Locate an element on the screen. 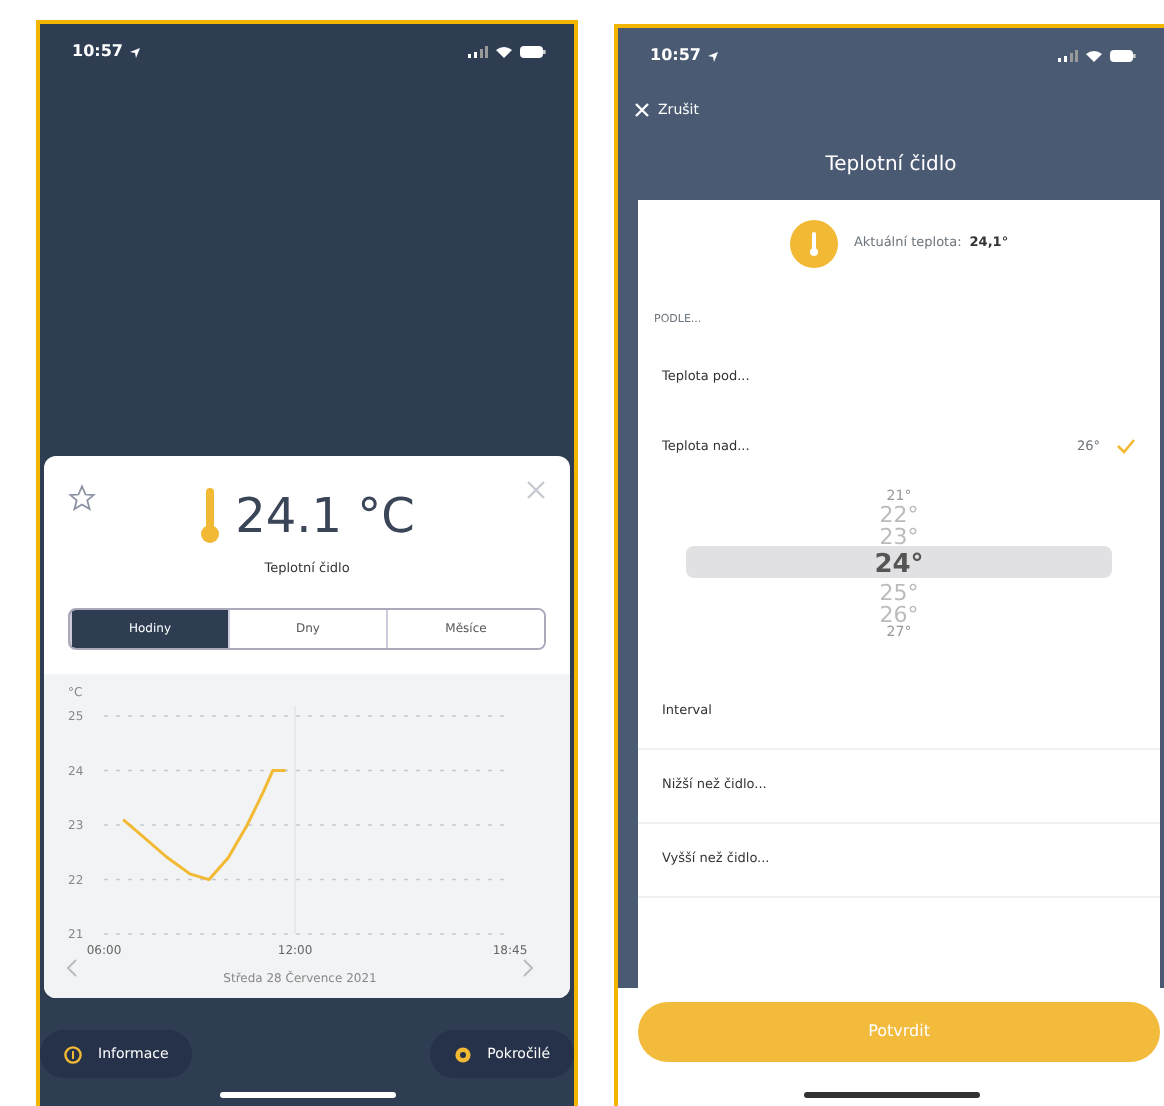 The image size is (1164, 1106). previous-icon is located at coordinates (71, 967).